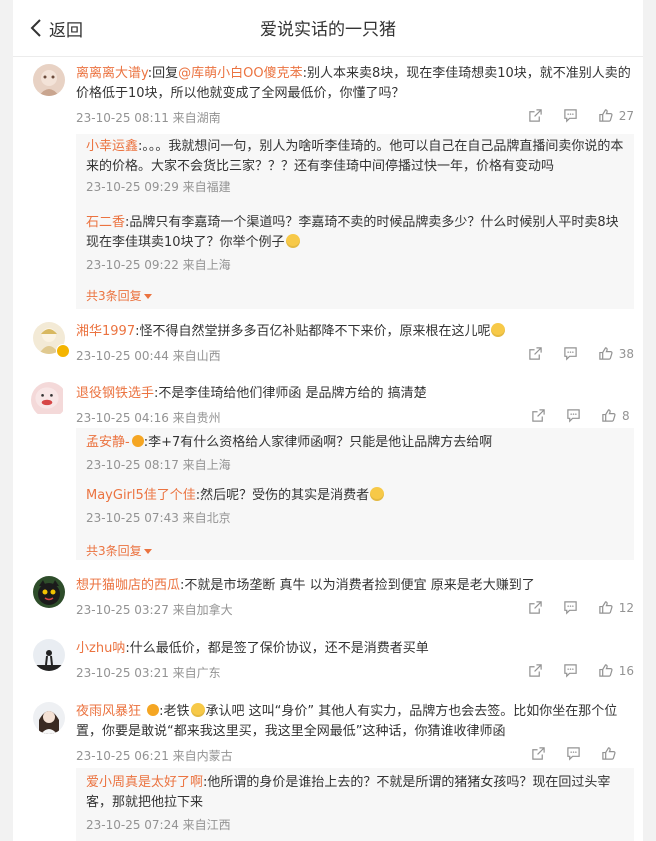 The height and width of the screenshot is (841, 656). What do you see at coordinates (108, 442) in the screenshot?
I see `username-link: 孟安静-` at bounding box center [108, 442].